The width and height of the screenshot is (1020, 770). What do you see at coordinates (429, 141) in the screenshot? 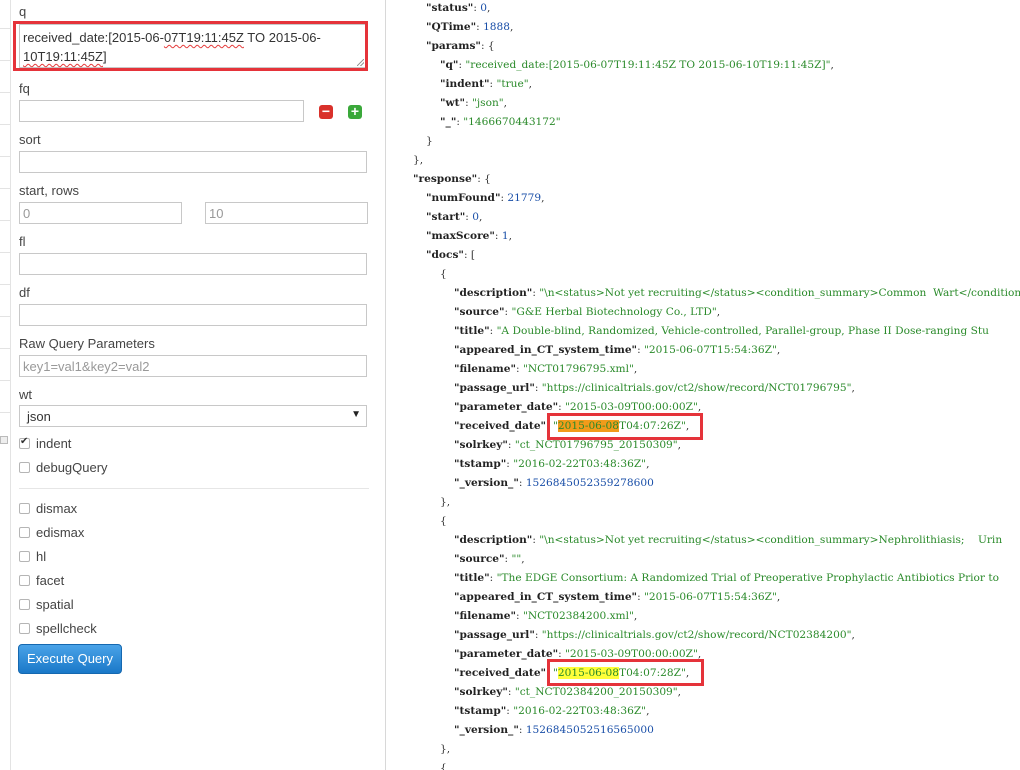
I see `json-line: }` at bounding box center [429, 141].